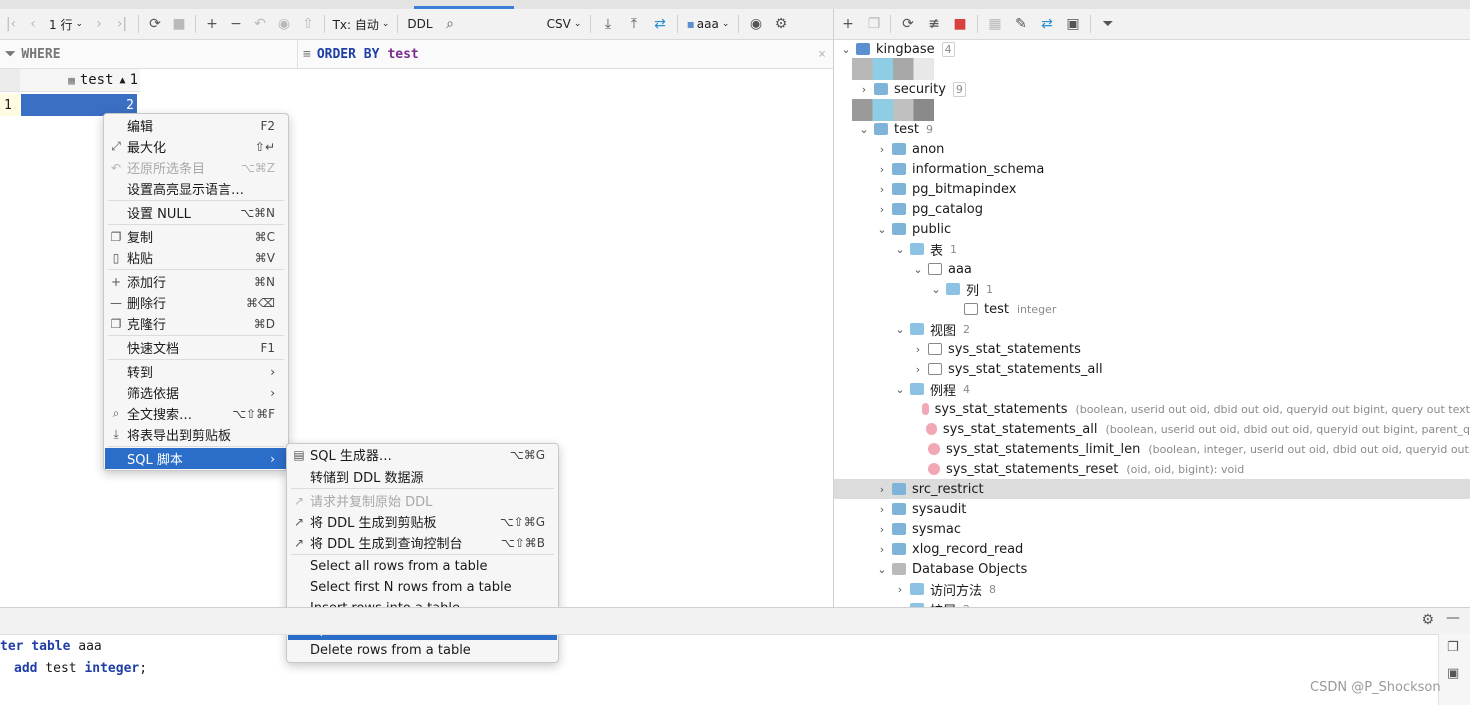 The image size is (1470, 705). I want to click on download-icon: ⤓, so click(608, 24).